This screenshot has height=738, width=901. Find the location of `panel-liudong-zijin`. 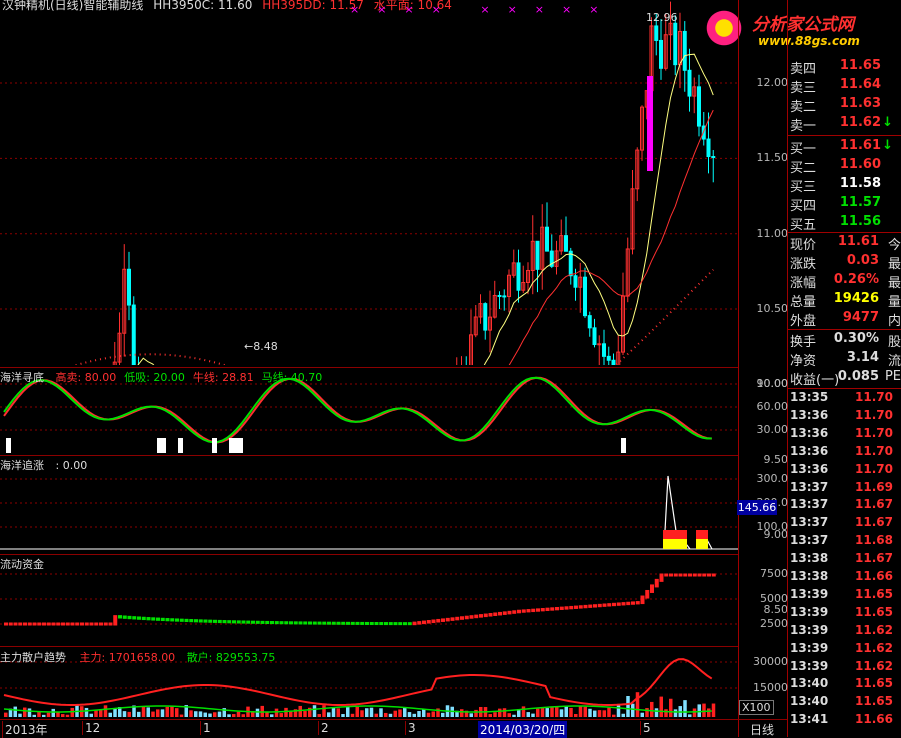

panel-liudong-zijin is located at coordinates (369, 600).